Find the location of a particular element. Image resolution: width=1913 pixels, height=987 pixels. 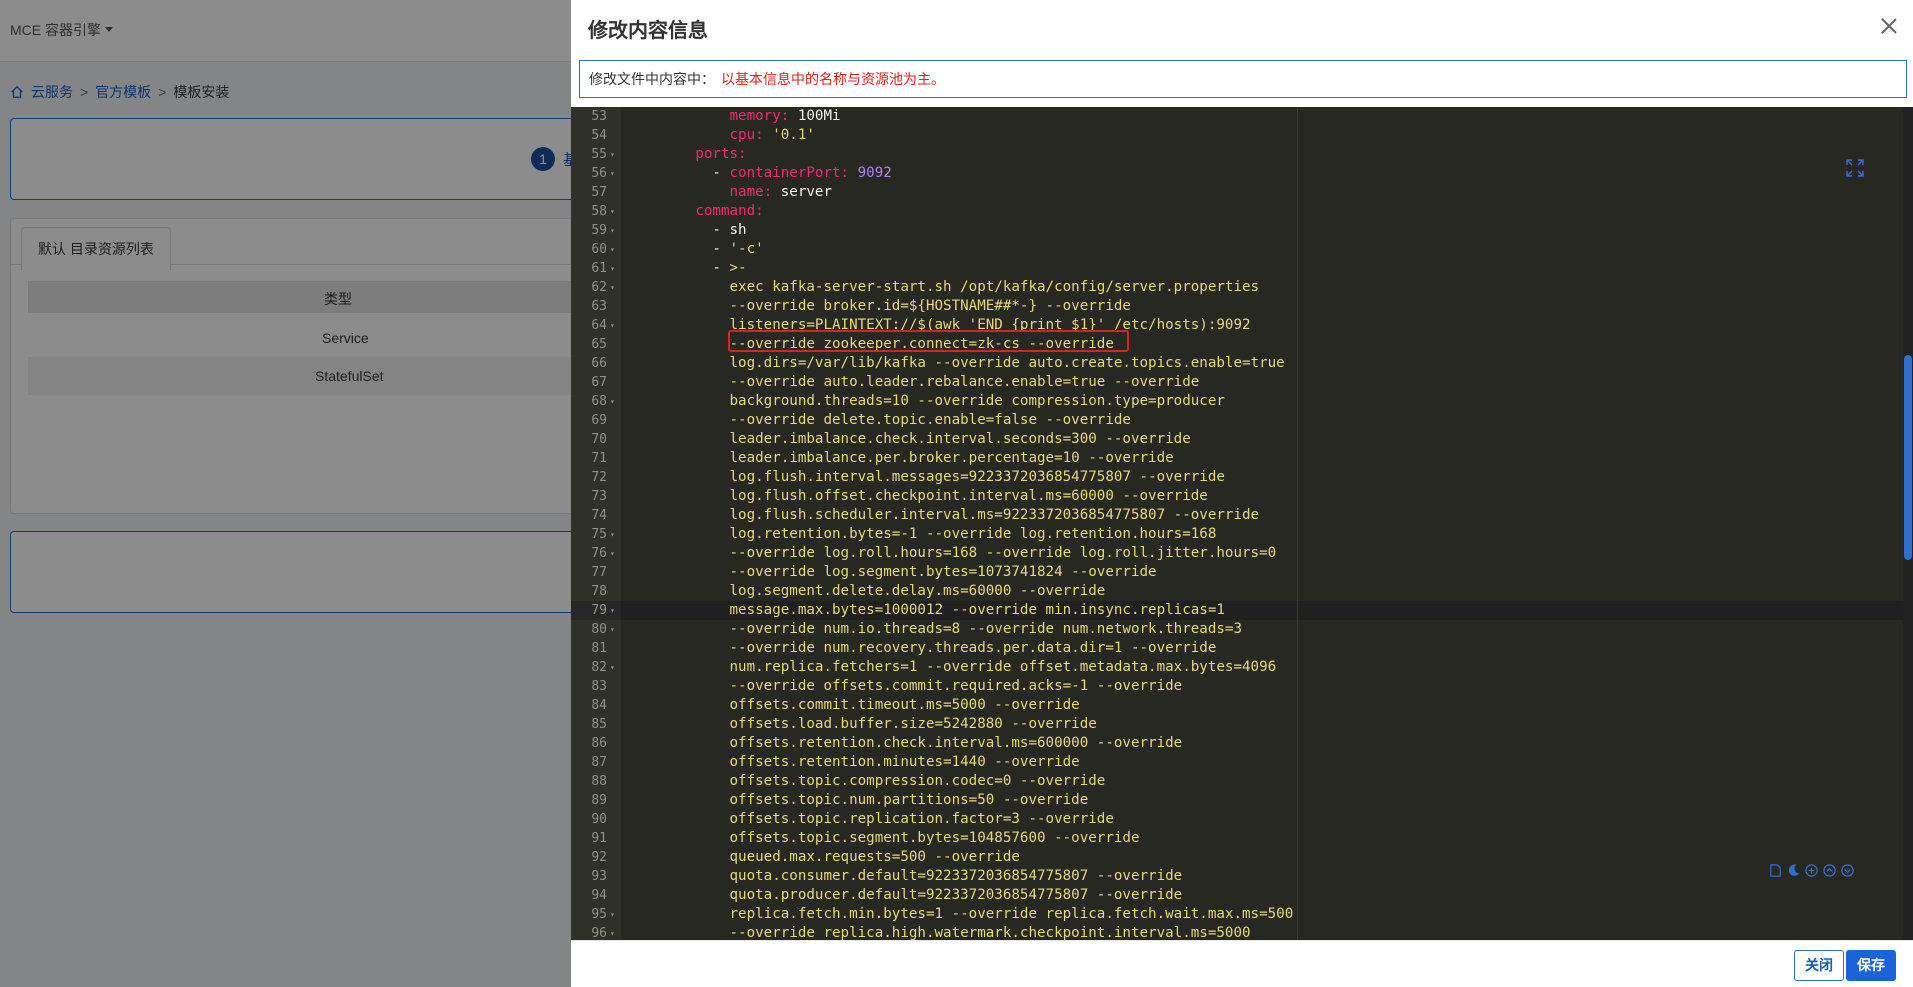

line-number: 93 is located at coordinates (599, 876).